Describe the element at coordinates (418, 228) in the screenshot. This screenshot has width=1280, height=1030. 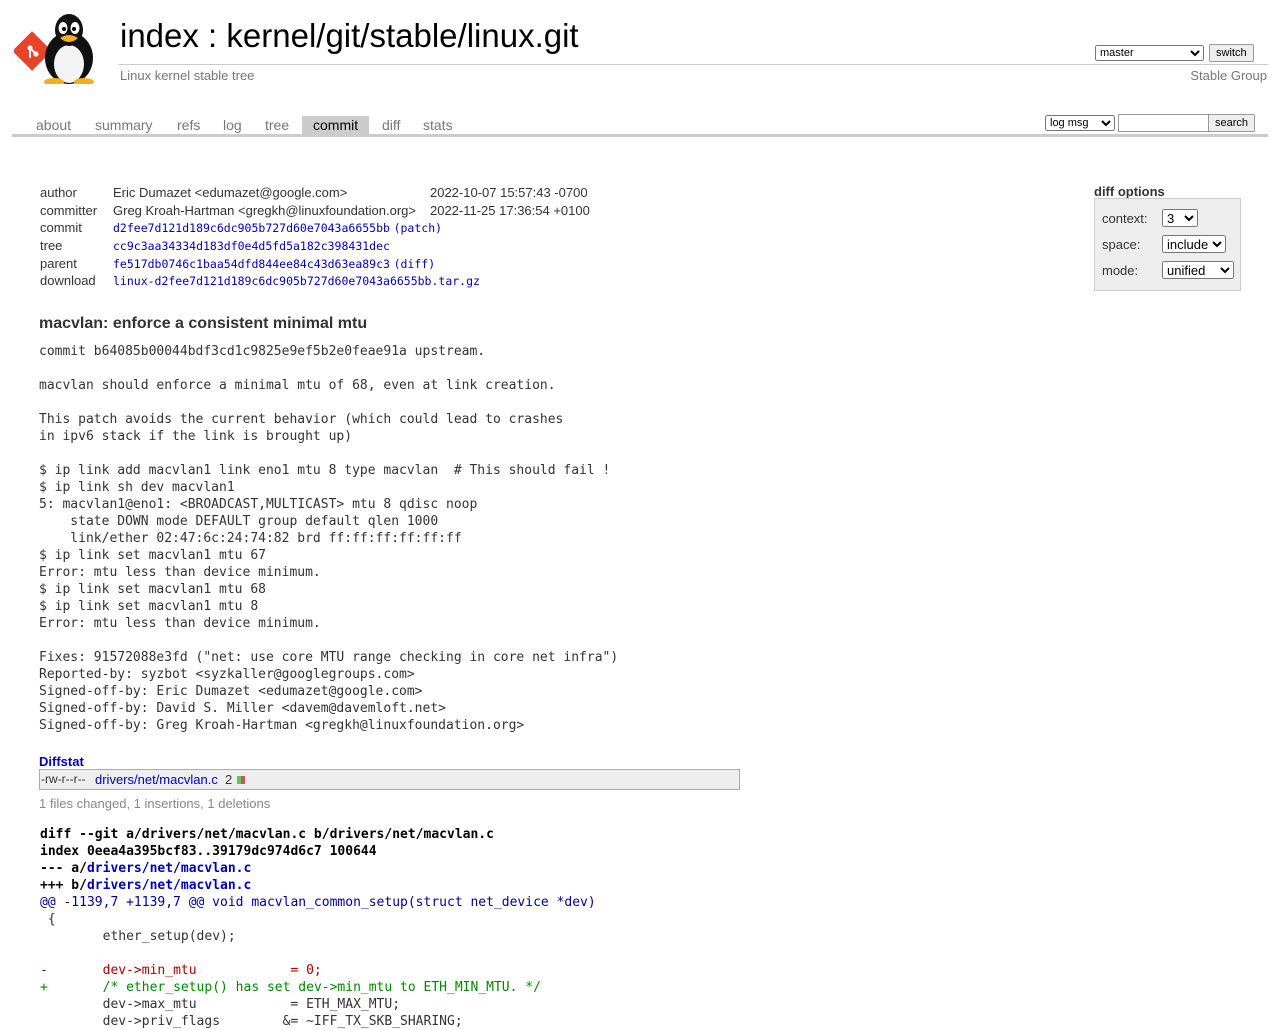
I see `patch-link: (patch)` at that location.